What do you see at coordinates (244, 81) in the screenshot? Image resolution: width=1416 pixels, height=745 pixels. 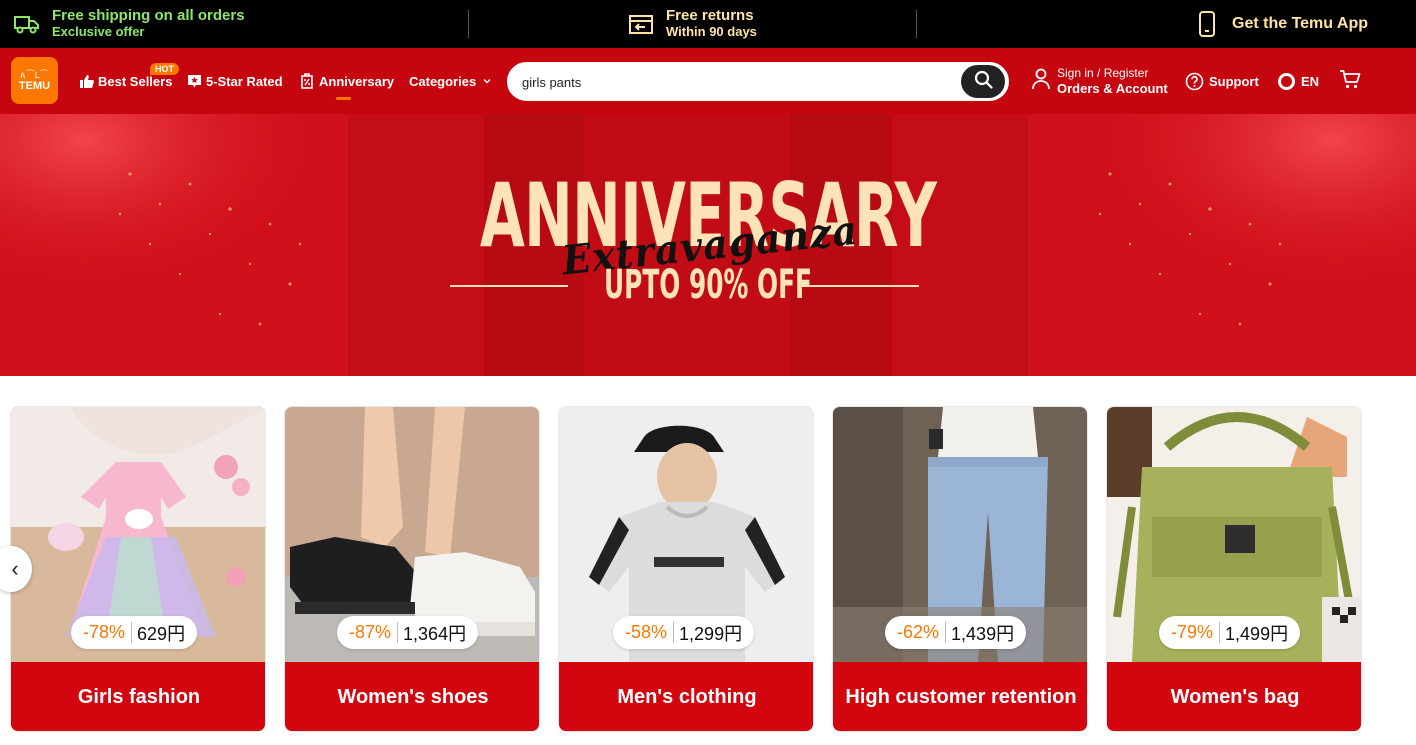 I see `nav-five-star-label: 5-Star Rated` at bounding box center [244, 81].